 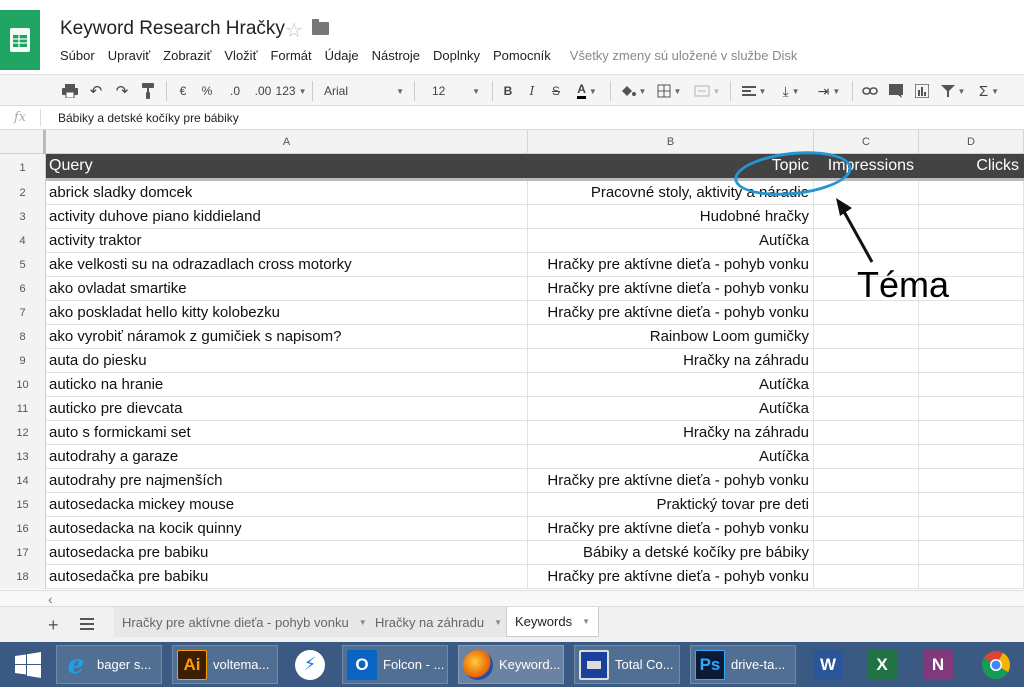 What do you see at coordinates (866, 142) in the screenshot?
I see `column-header-c: C` at bounding box center [866, 142].